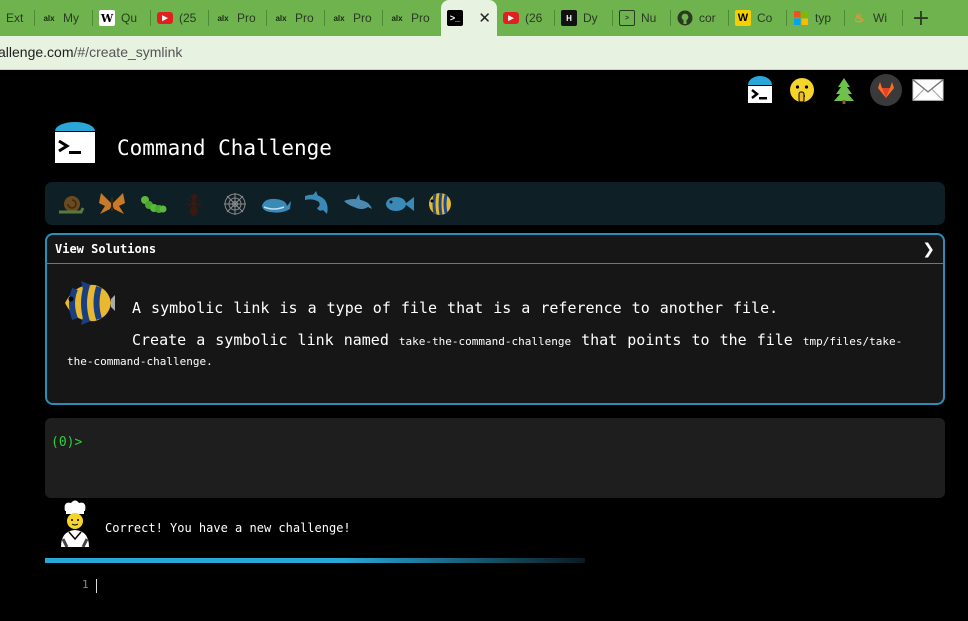  Describe the element at coordinates (15, 18) in the screenshot. I see `tab-label: Ext` at that location.